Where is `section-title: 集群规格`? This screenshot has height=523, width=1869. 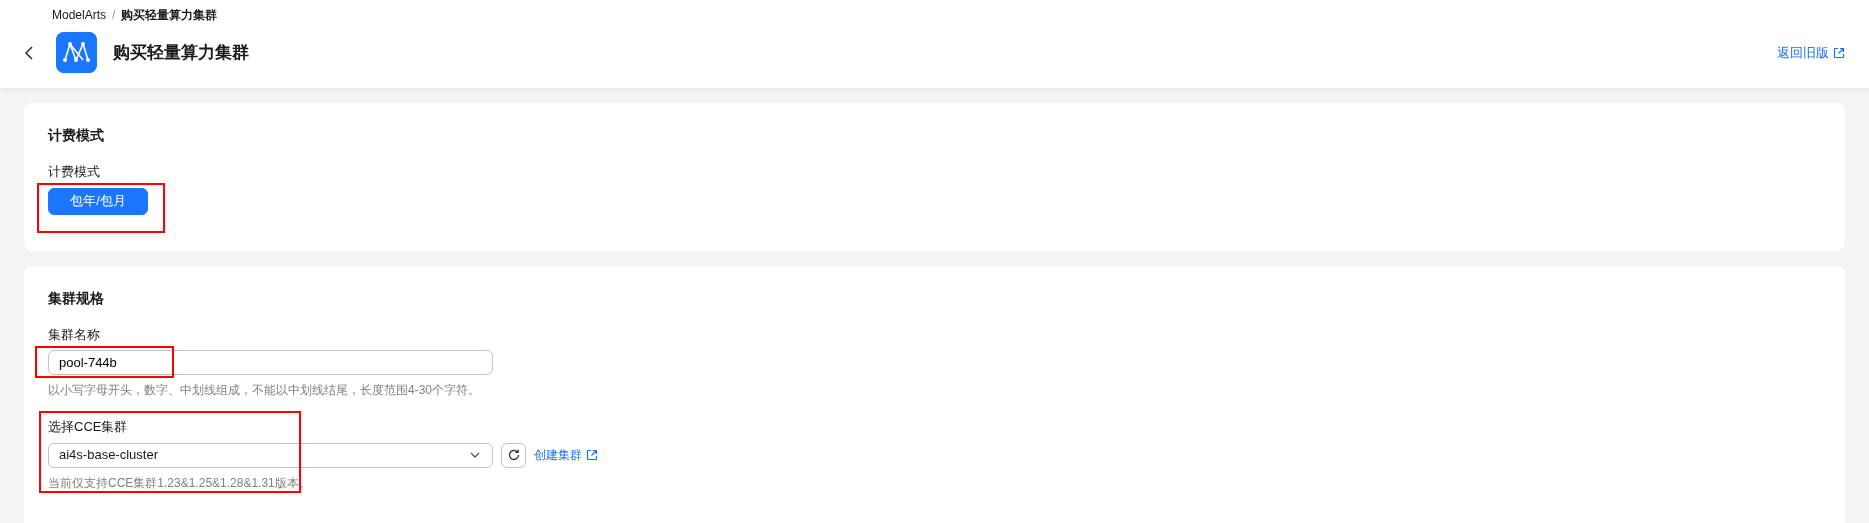
section-title: 集群规格 is located at coordinates (76, 298).